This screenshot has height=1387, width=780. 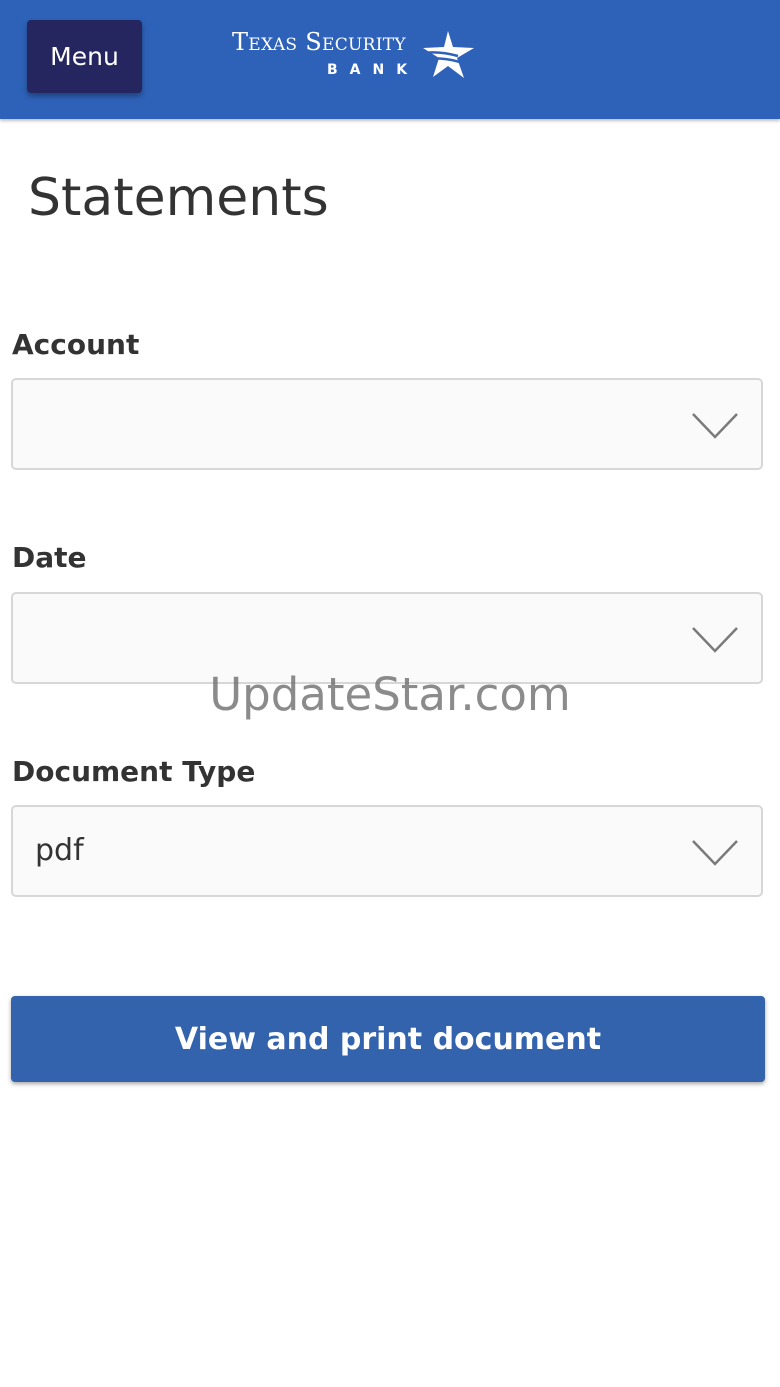 What do you see at coordinates (49, 557) in the screenshot?
I see `date-label: Date` at bounding box center [49, 557].